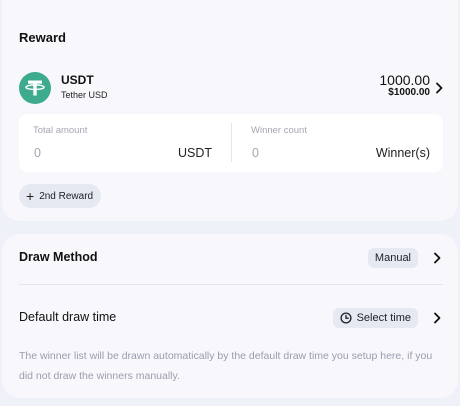 The height and width of the screenshot is (406, 460). Describe the element at coordinates (279, 130) in the screenshot. I see `winner-count-label: Winner count` at that location.